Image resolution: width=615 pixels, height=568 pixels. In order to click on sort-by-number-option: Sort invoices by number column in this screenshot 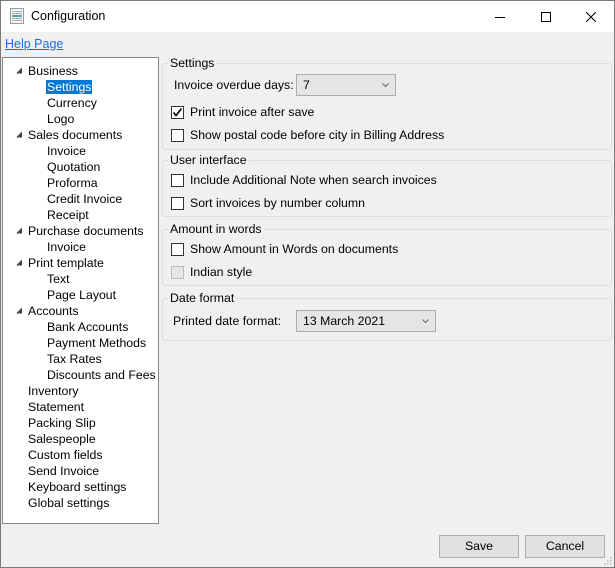, I will do `click(268, 203)`.